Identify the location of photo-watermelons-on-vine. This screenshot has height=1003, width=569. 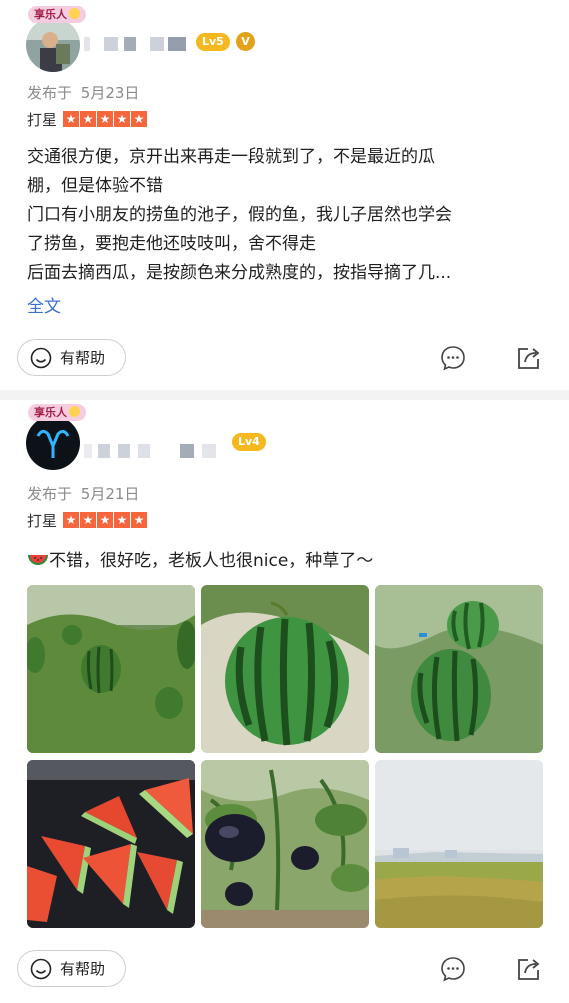
(459, 669).